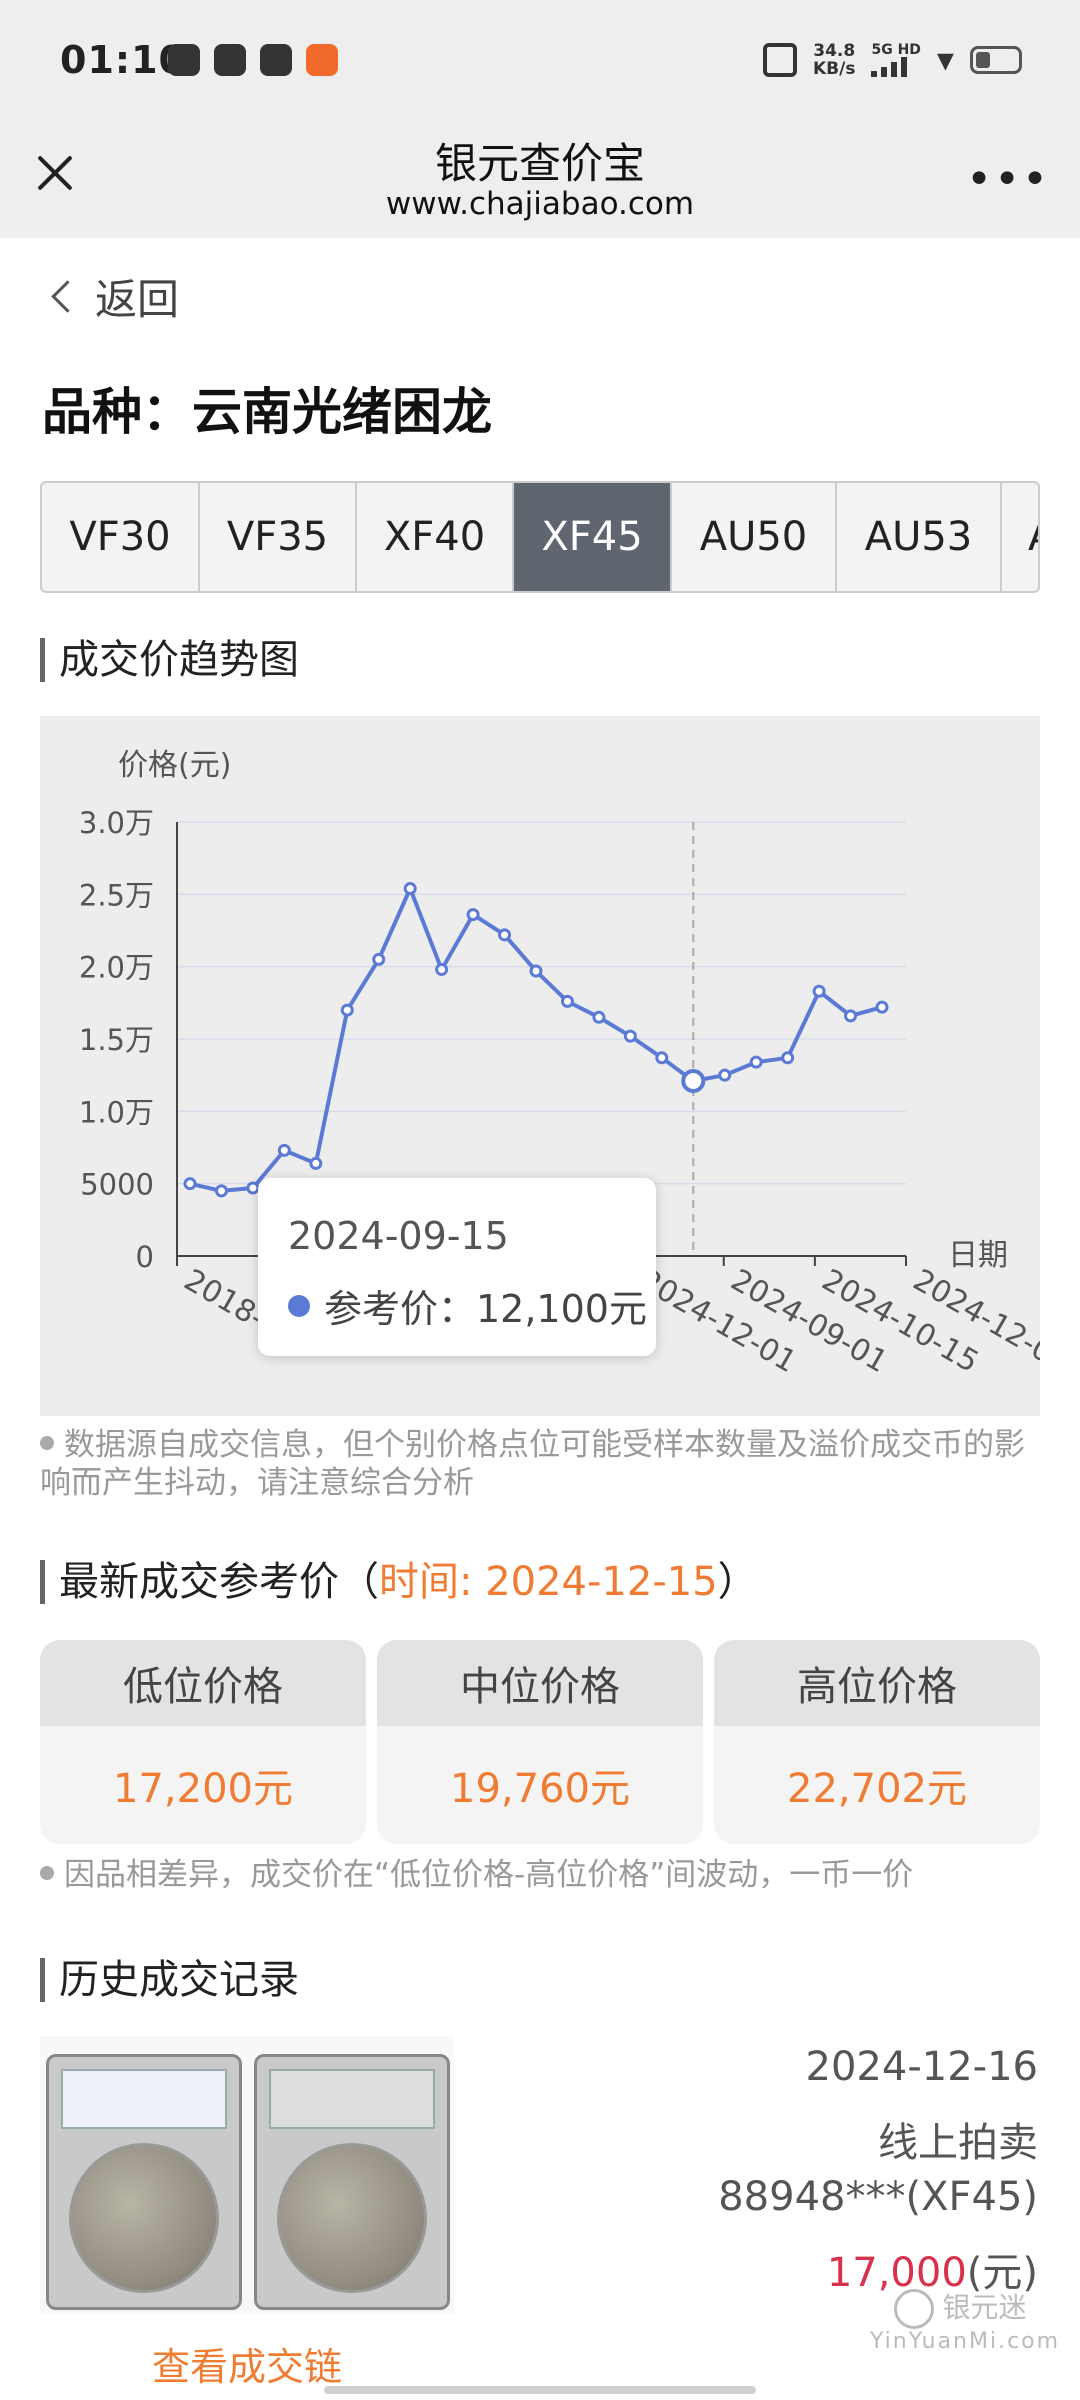  What do you see at coordinates (203, 1742) in the screenshot?
I see `low-price-card: 低位价格 17,200元` at bounding box center [203, 1742].